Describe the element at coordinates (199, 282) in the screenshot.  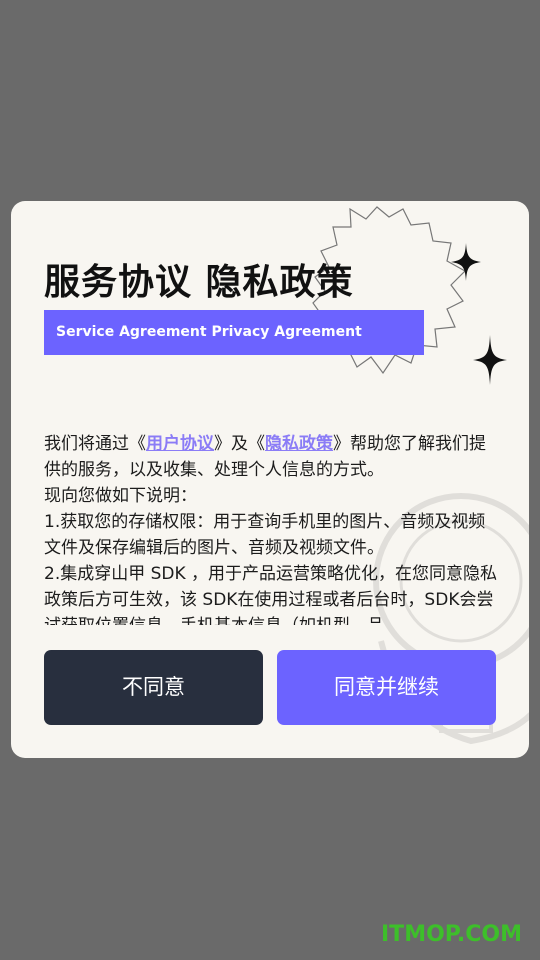
I see `dialog-title: 服务协议 隐私政策` at that location.